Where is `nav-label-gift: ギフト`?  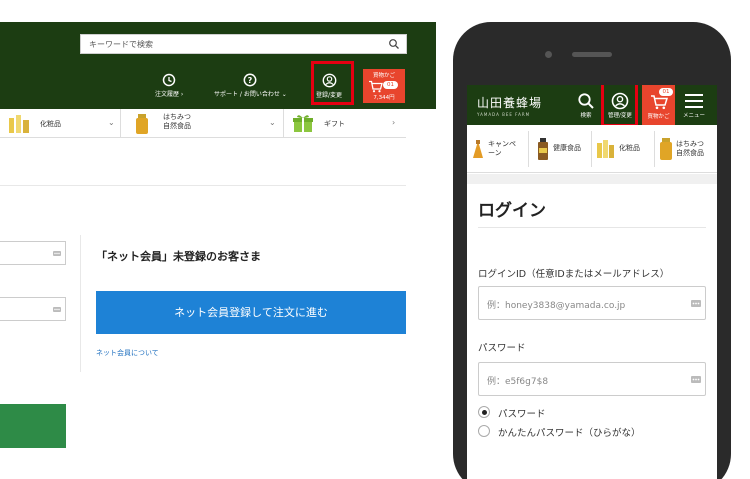 nav-label-gift: ギフト is located at coordinates (334, 124).